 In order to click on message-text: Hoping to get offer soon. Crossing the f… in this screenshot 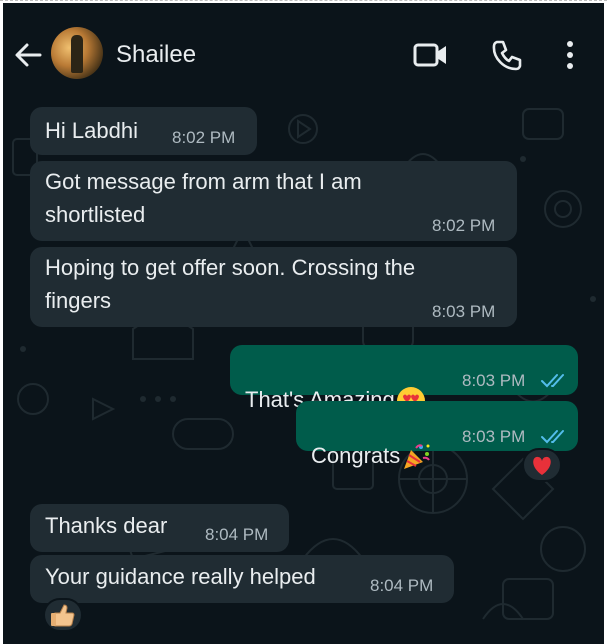, I will do `click(230, 284)`.